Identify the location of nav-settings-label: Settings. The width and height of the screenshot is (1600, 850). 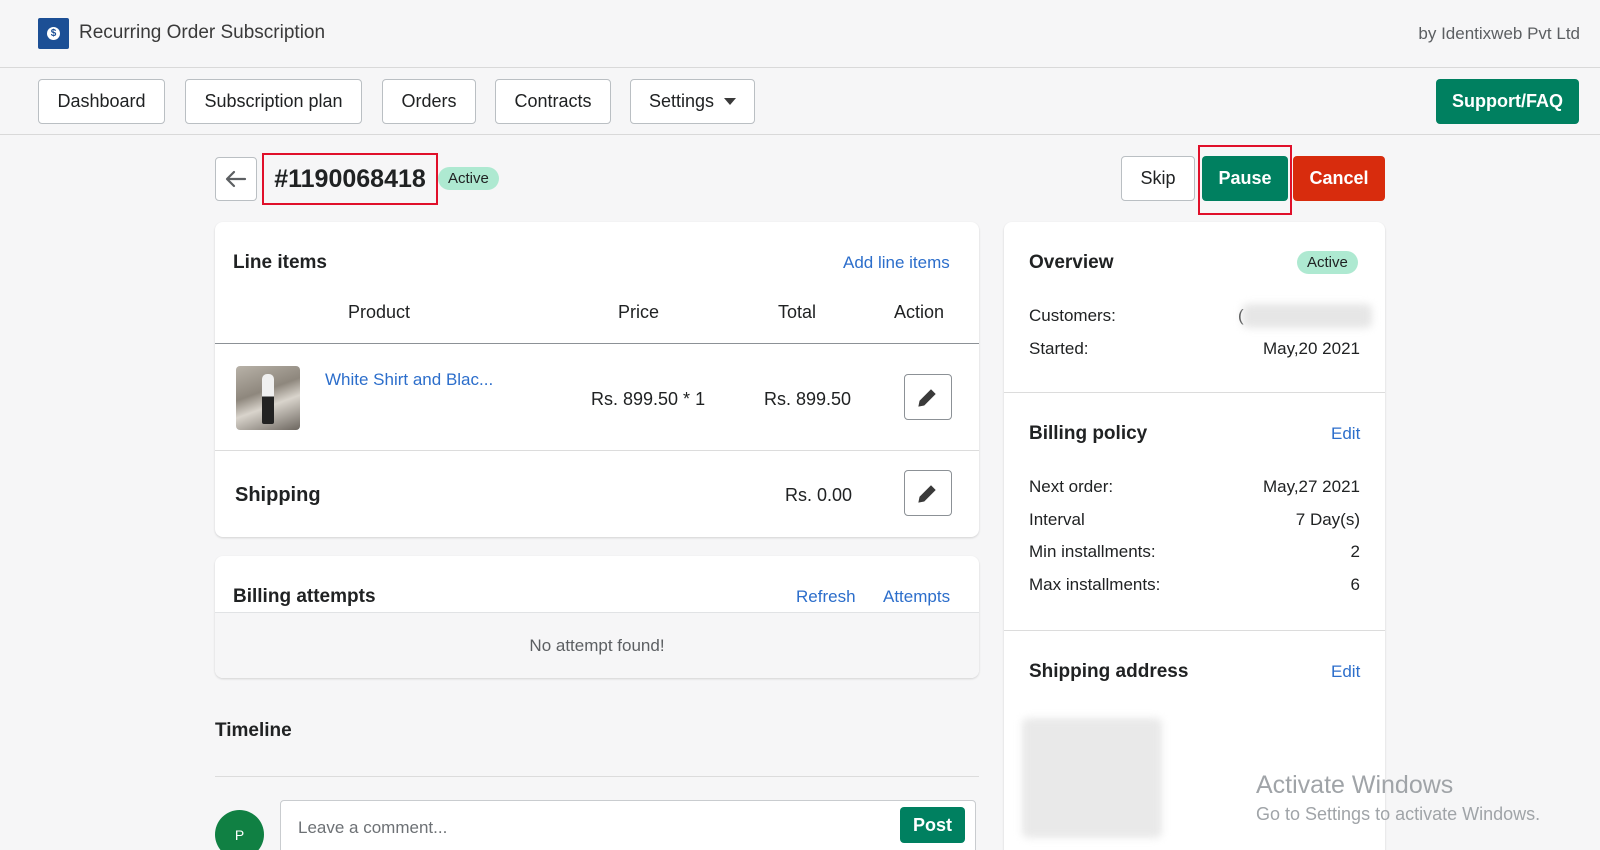
(681, 101).